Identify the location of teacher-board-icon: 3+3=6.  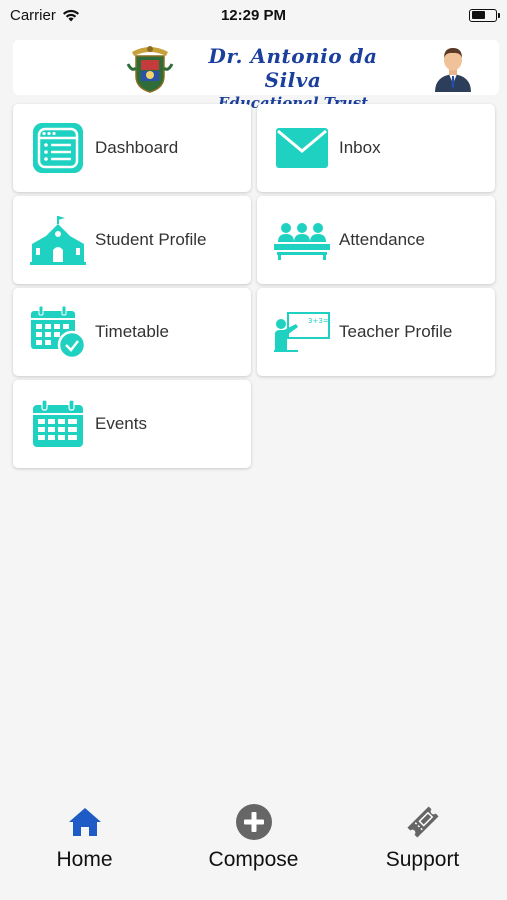
(302, 332).